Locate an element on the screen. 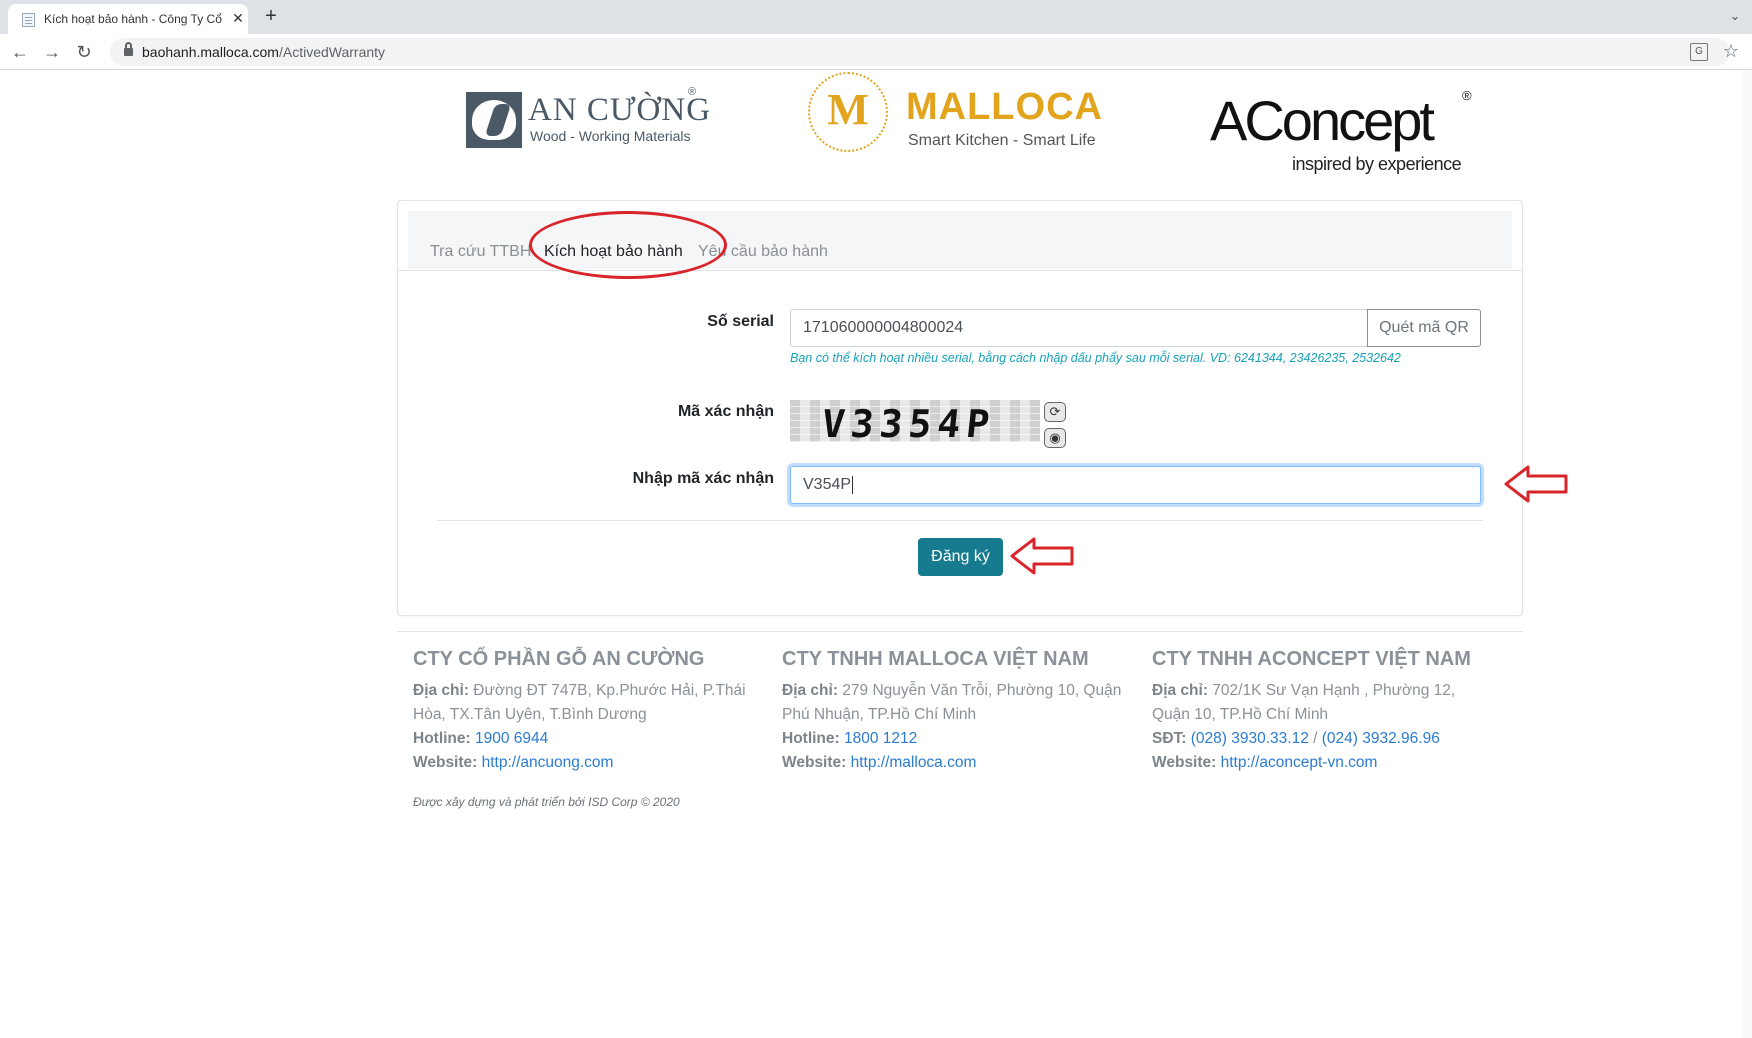  close-tab-icon: ✕ is located at coordinates (238, 18).